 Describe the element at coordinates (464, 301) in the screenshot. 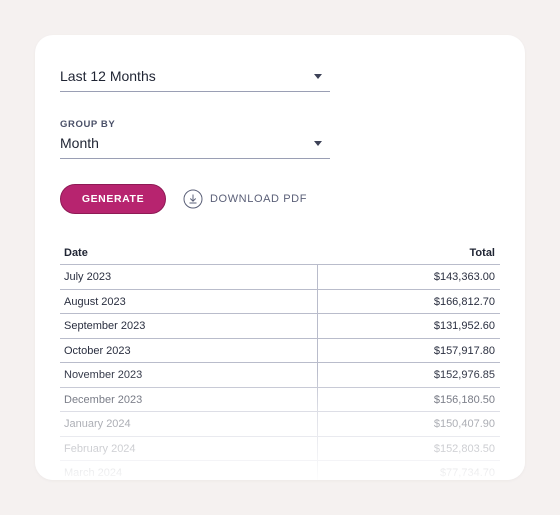

I see `row-total: $166,812.70` at that location.